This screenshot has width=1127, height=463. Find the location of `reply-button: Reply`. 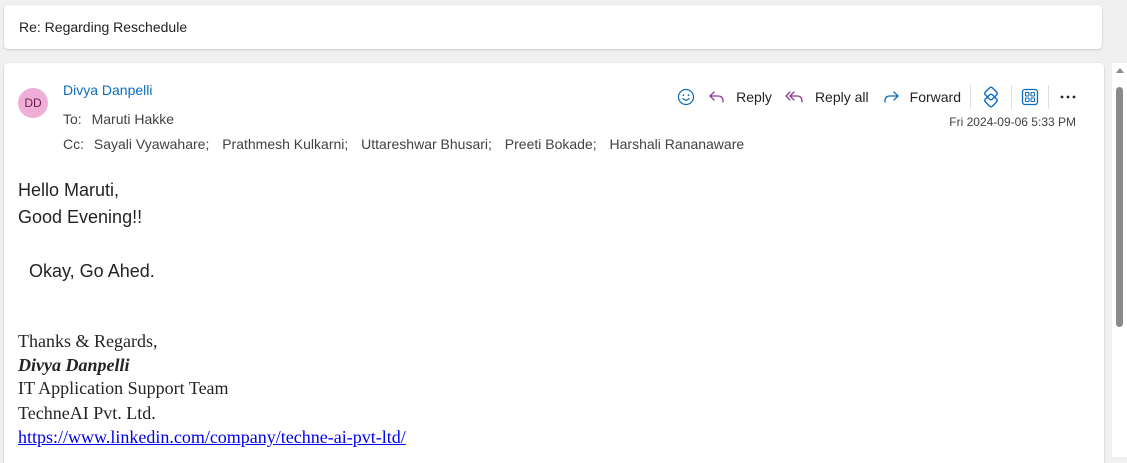

reply-button: Reply is located at coordinates (739, 97).